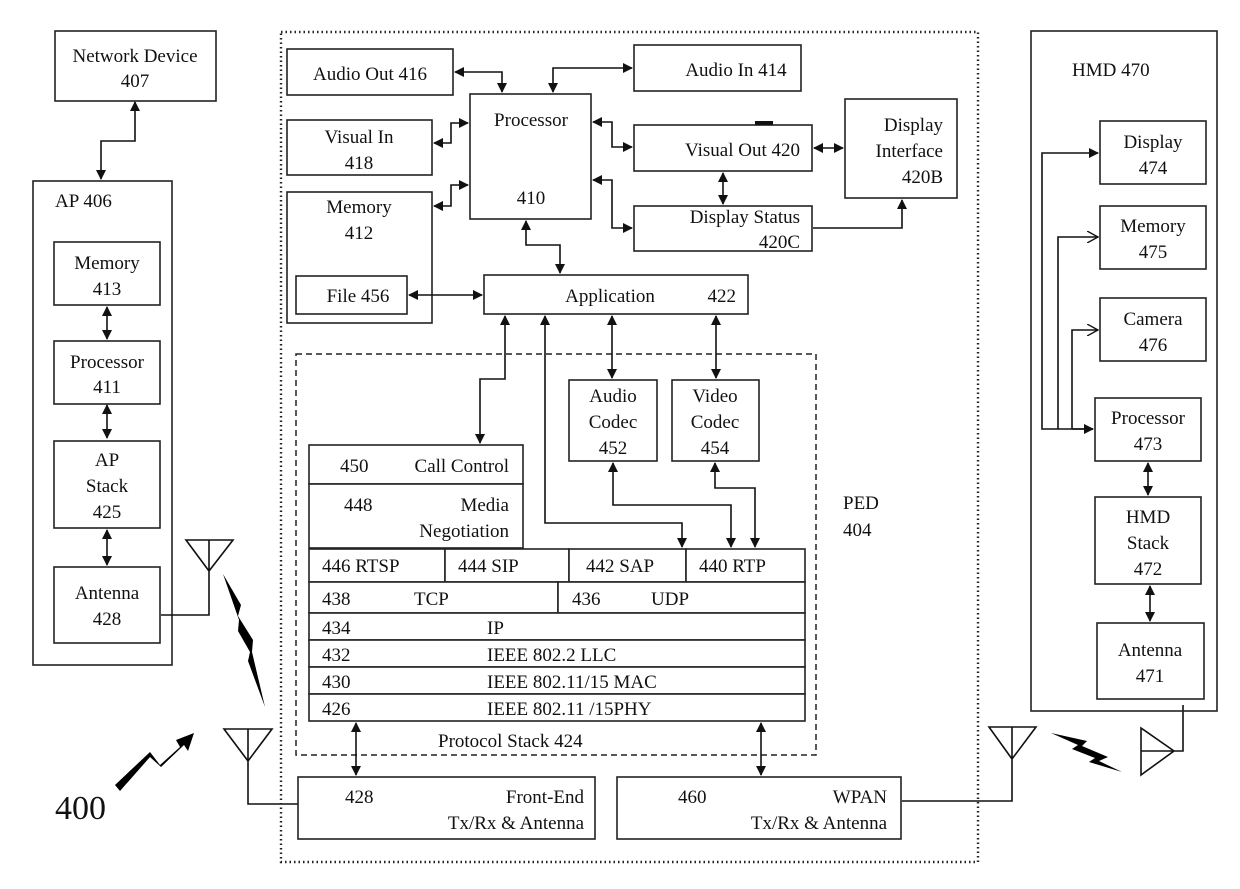 The width and height of the screenshot is (1240, 889). I want to click on application-title: Application, so click(610, 296).